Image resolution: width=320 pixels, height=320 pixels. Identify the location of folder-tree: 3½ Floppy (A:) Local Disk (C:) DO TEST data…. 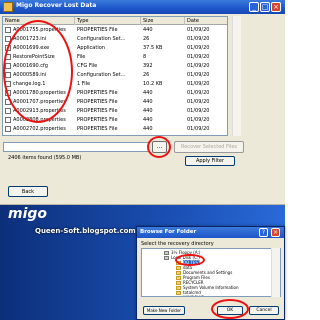
(211, 272).